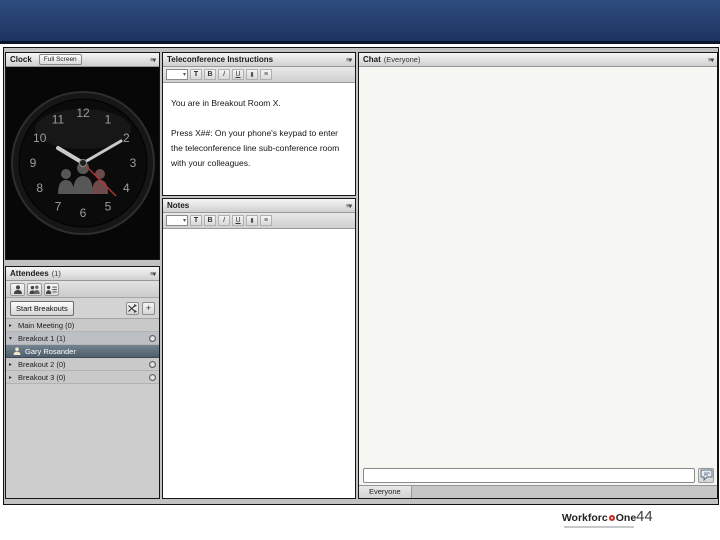 The image size is (720, 540). Describe the element at coordinates (626, 518) in the screenshot. I see `logo-text-right: One` at that location.